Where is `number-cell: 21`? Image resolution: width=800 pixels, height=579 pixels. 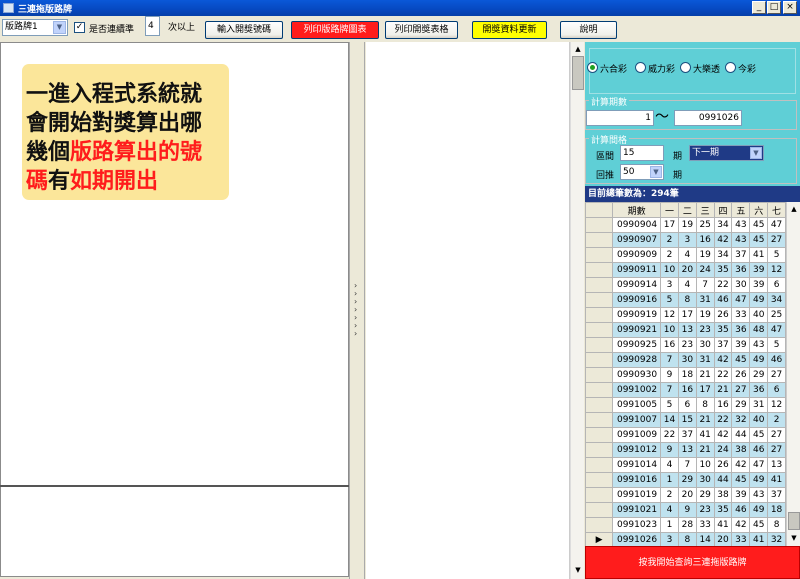 number-cell: 21 is located at coordinates (705, 420).